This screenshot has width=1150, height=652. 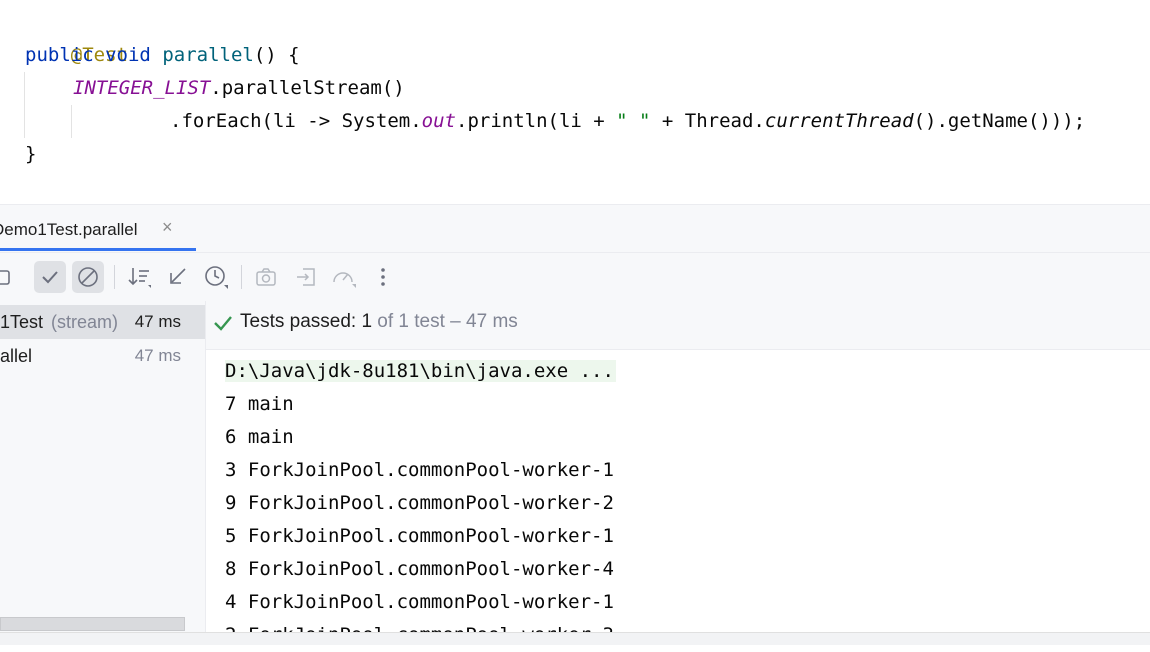 I want to click on status-prefix: Tests passed:, so click(x=301, y=321).